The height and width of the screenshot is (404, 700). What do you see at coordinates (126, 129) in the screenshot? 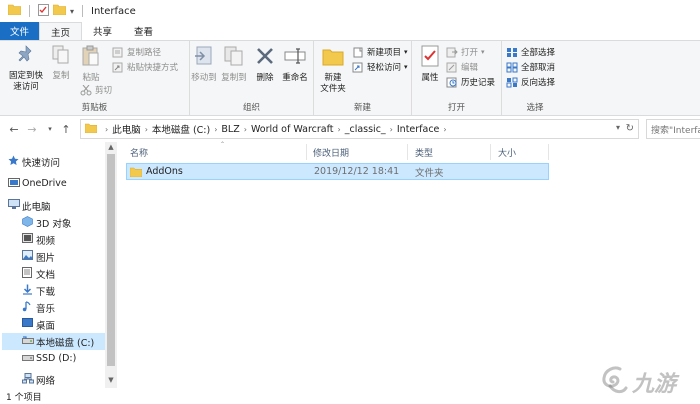
I see `breadcrumb-this-pc: 此电脑` at bounding box center [126, 129].